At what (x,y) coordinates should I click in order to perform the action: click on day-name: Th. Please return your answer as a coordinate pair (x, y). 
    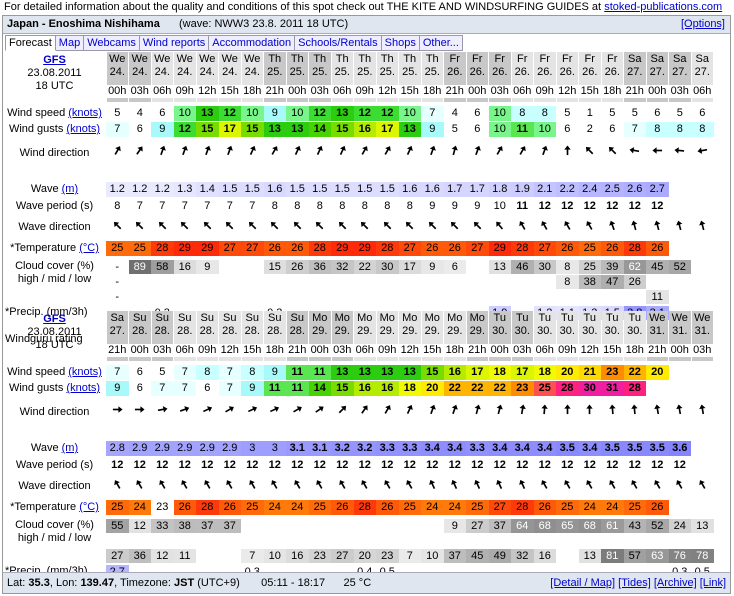
    Looking at the image, I should click on (432, 59).